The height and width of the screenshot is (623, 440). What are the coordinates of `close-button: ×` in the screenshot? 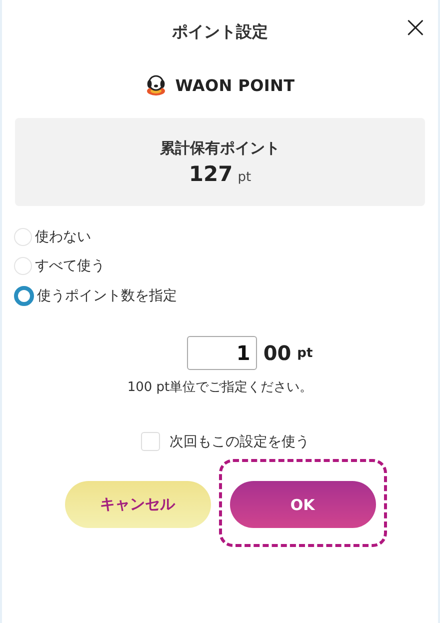 It's located at (415, 28).